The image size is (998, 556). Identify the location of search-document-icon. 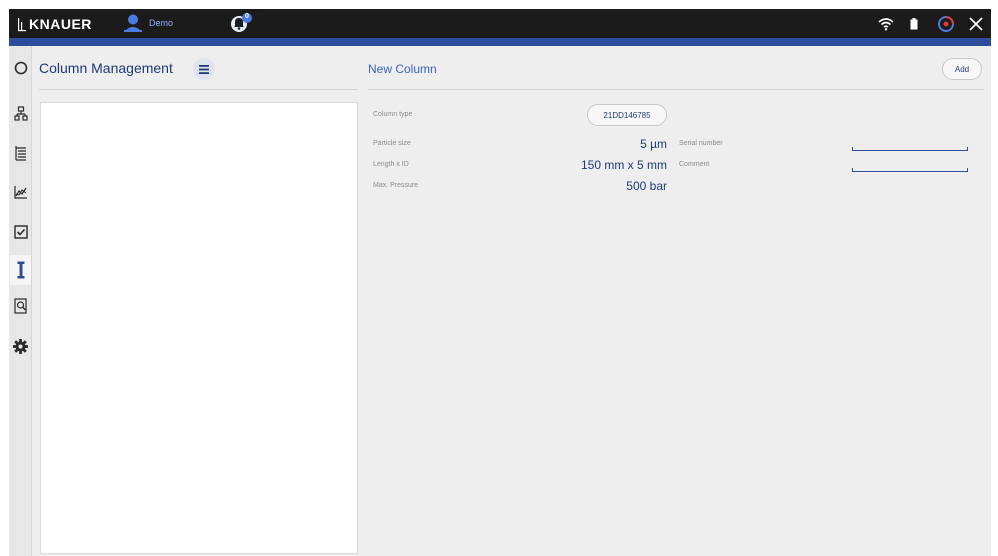
(20, 306).